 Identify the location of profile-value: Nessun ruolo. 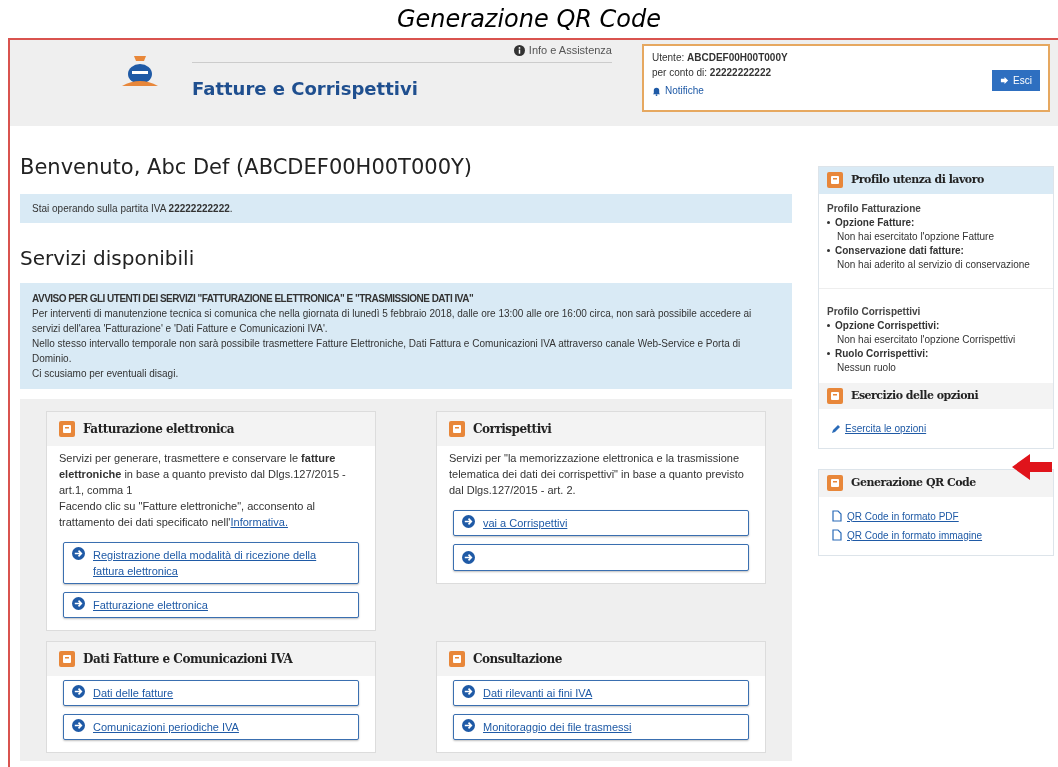
(866, 367).